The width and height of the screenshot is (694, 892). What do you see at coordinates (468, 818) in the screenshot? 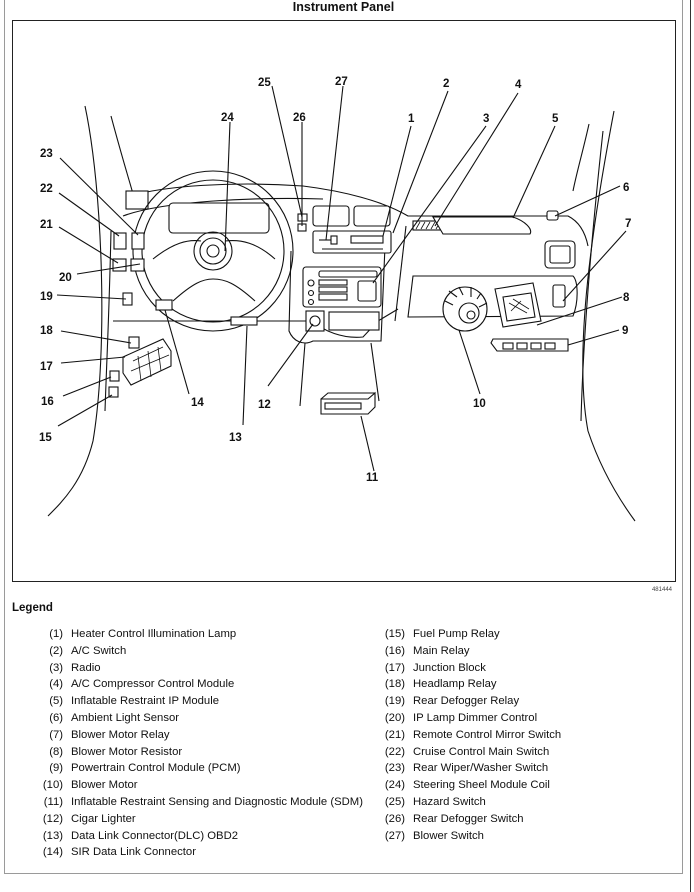
I see `legend-item-label: Rear Defogger Switch` at bounding box center [468, 818].